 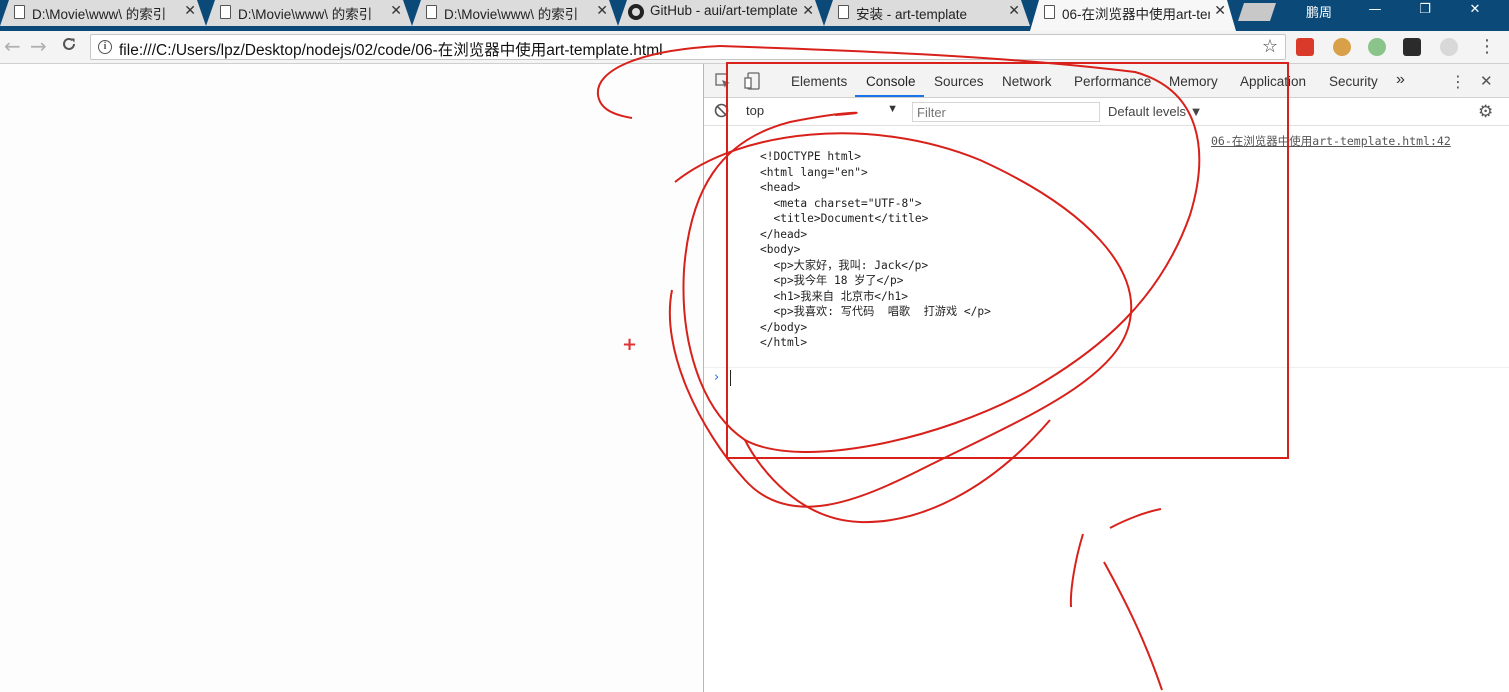 I want to click on forward-button: →, so click(x=38, y=46).